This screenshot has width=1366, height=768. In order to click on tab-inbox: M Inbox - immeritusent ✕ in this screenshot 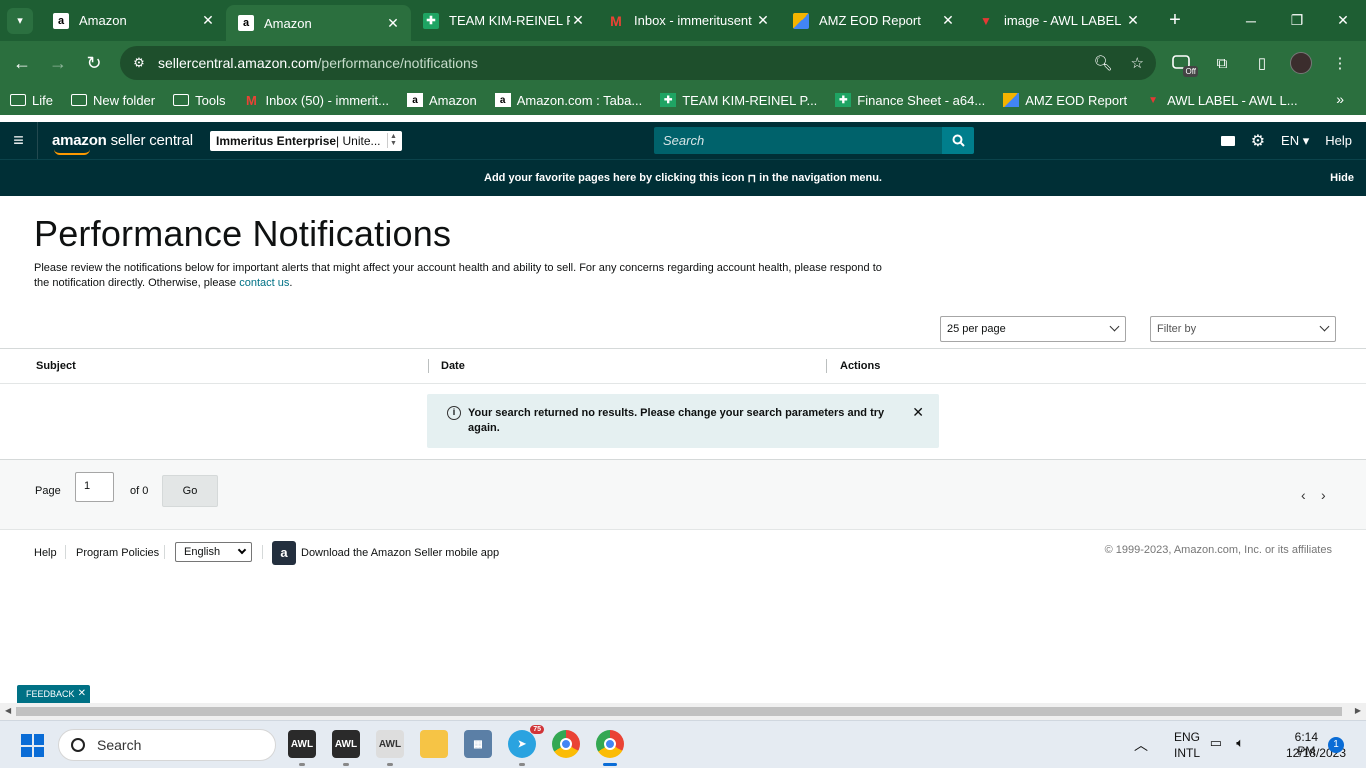, I will do `click(688, 20)`.